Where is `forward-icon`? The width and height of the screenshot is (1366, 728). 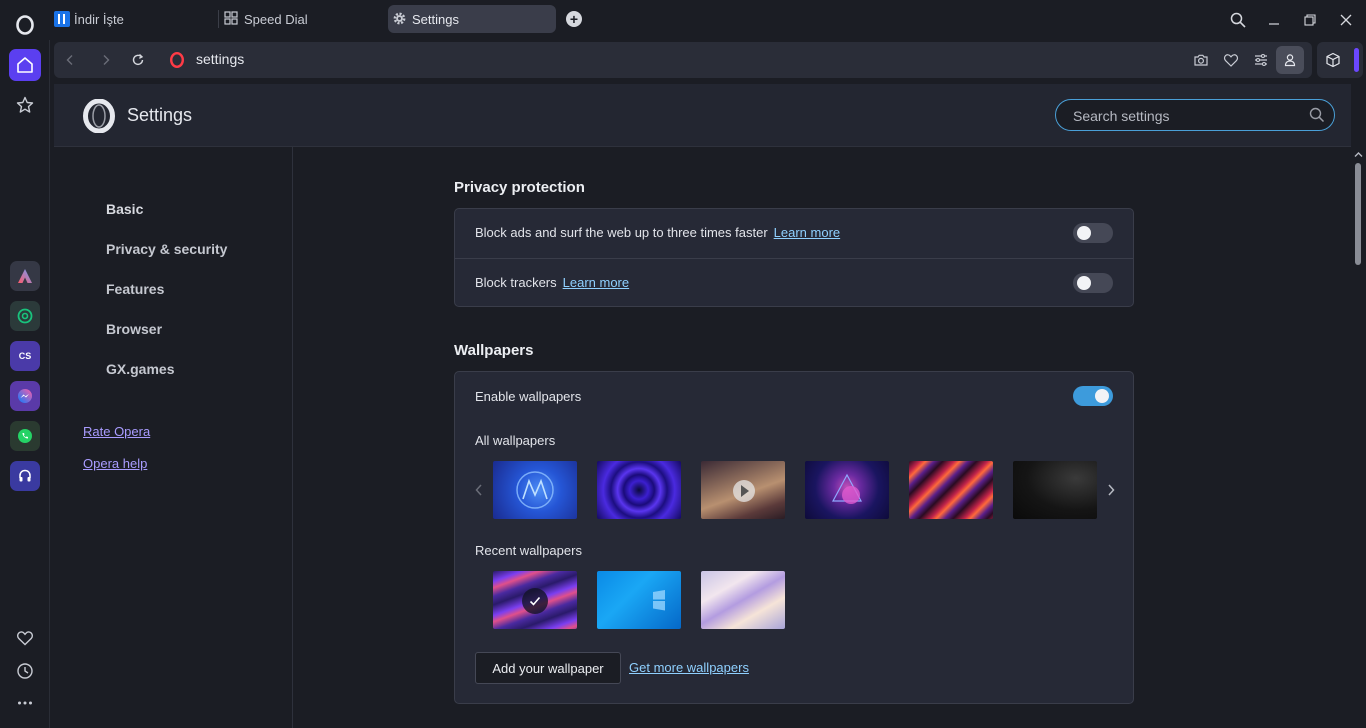 forward-icon is located at coordinates (106, 60).